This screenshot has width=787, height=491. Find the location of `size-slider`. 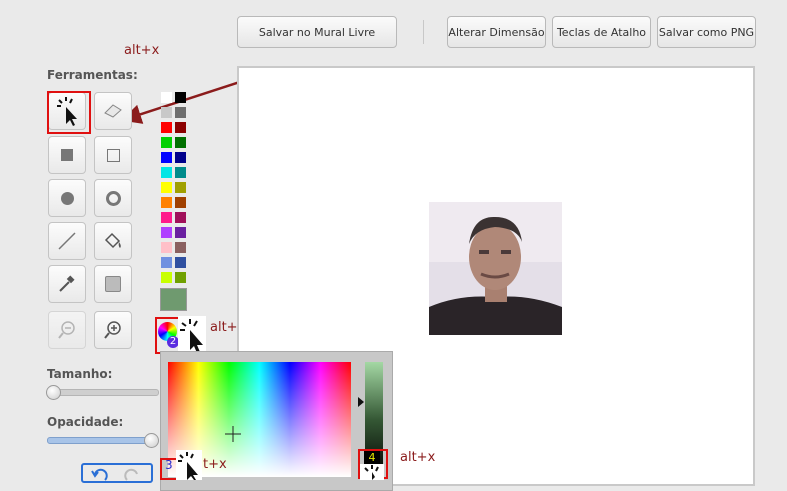

size-slider is located at coordinates (103, 392).